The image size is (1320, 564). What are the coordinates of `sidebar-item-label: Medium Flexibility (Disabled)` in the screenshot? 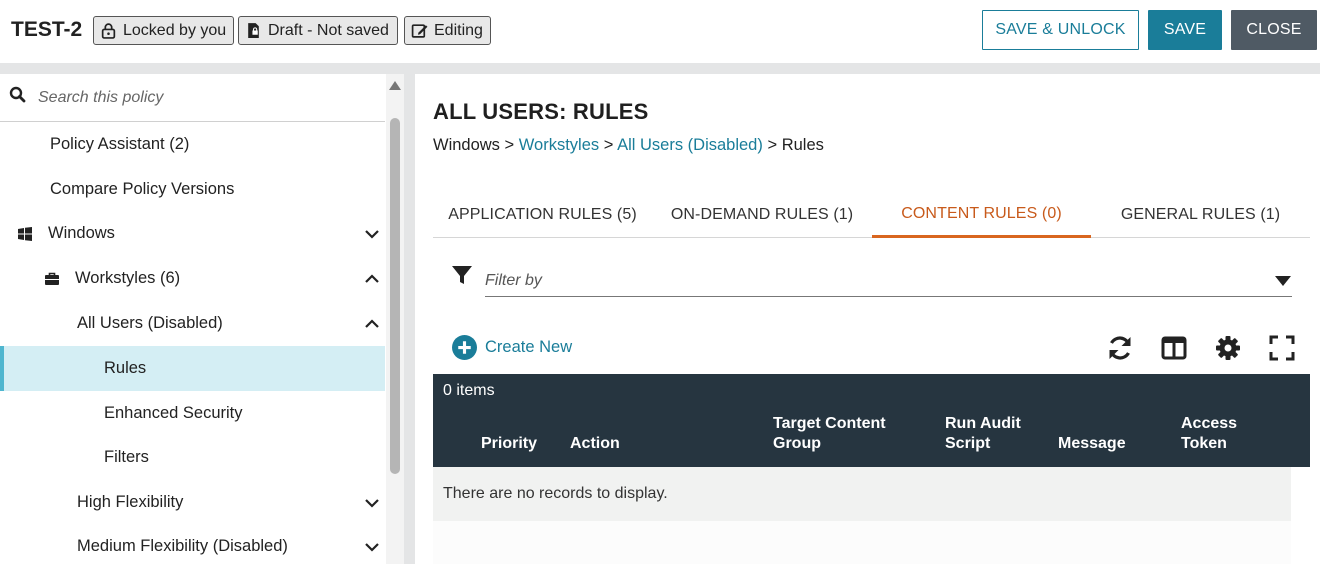 It's located at (182, 546).